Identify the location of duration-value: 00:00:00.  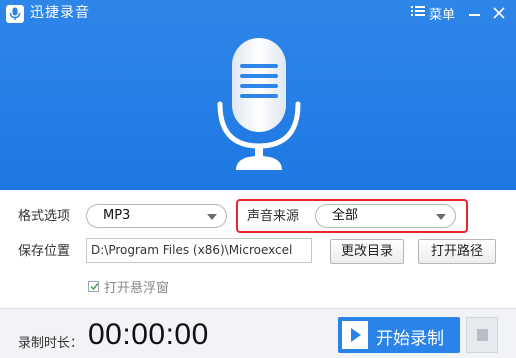
(148, 334).